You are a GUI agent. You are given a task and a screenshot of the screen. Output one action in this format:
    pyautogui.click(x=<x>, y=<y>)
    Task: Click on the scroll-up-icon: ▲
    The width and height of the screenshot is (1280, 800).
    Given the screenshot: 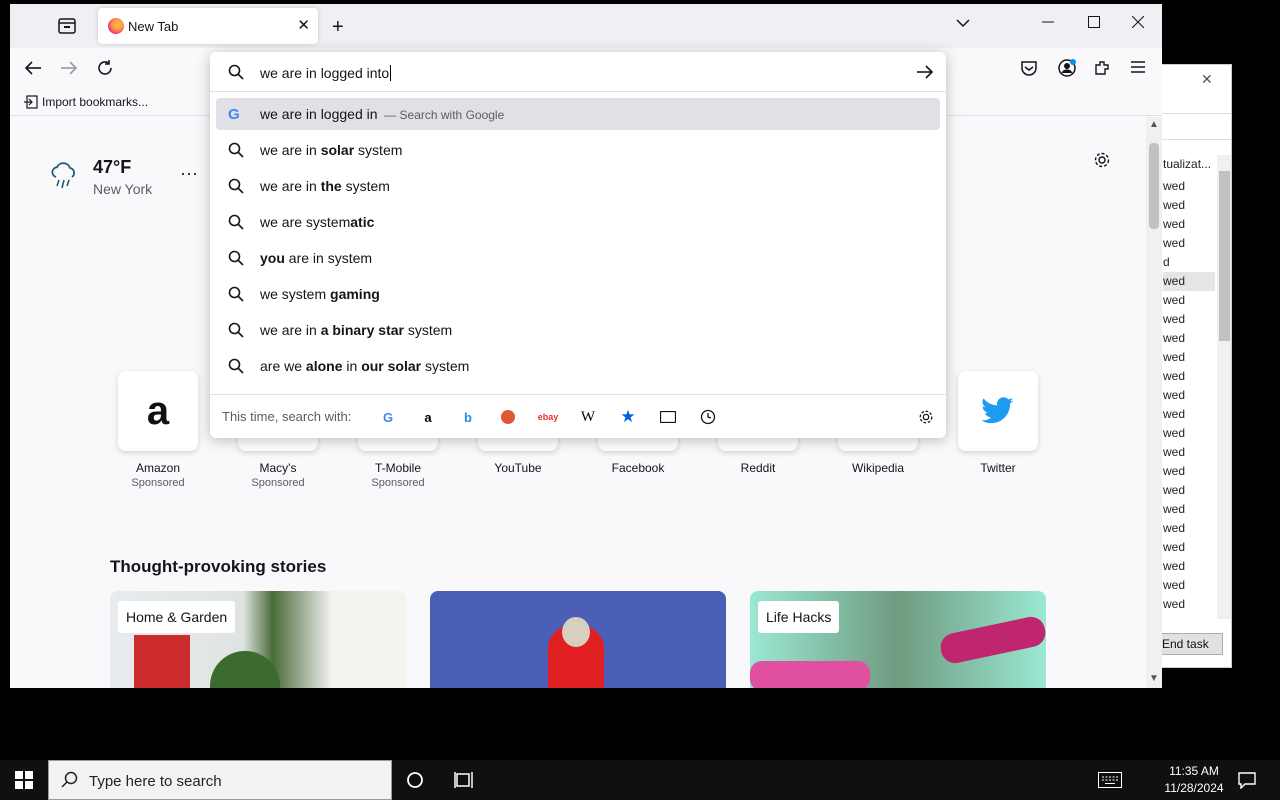 What is the action you would take?
    pyautogui.click(x=1154, y=124)
    